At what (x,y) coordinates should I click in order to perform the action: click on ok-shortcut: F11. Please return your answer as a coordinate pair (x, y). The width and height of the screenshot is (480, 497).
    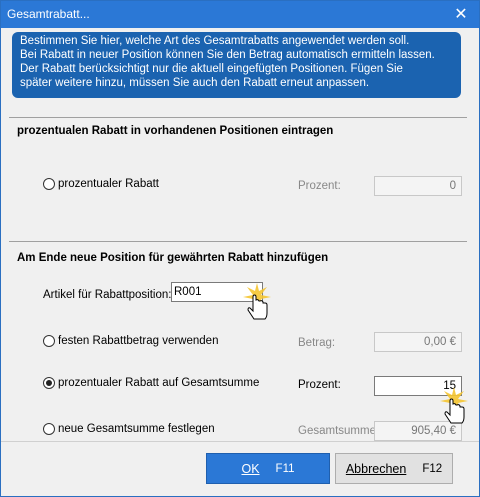
    Looking at the image, I should click on (285, 468).